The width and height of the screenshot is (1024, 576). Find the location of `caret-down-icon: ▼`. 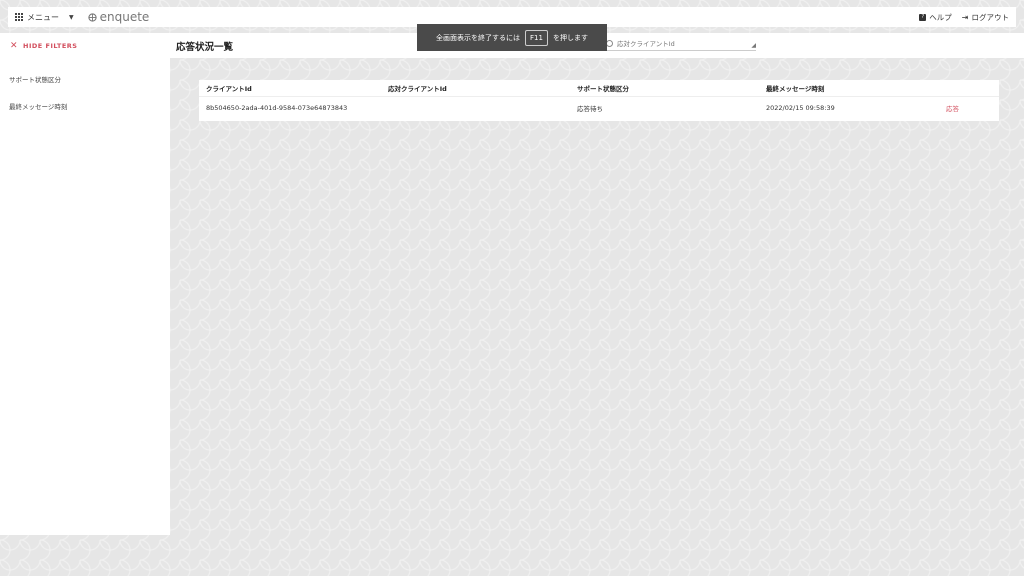

caret-down-icon: ▼ is located at coordinates (71, 17).